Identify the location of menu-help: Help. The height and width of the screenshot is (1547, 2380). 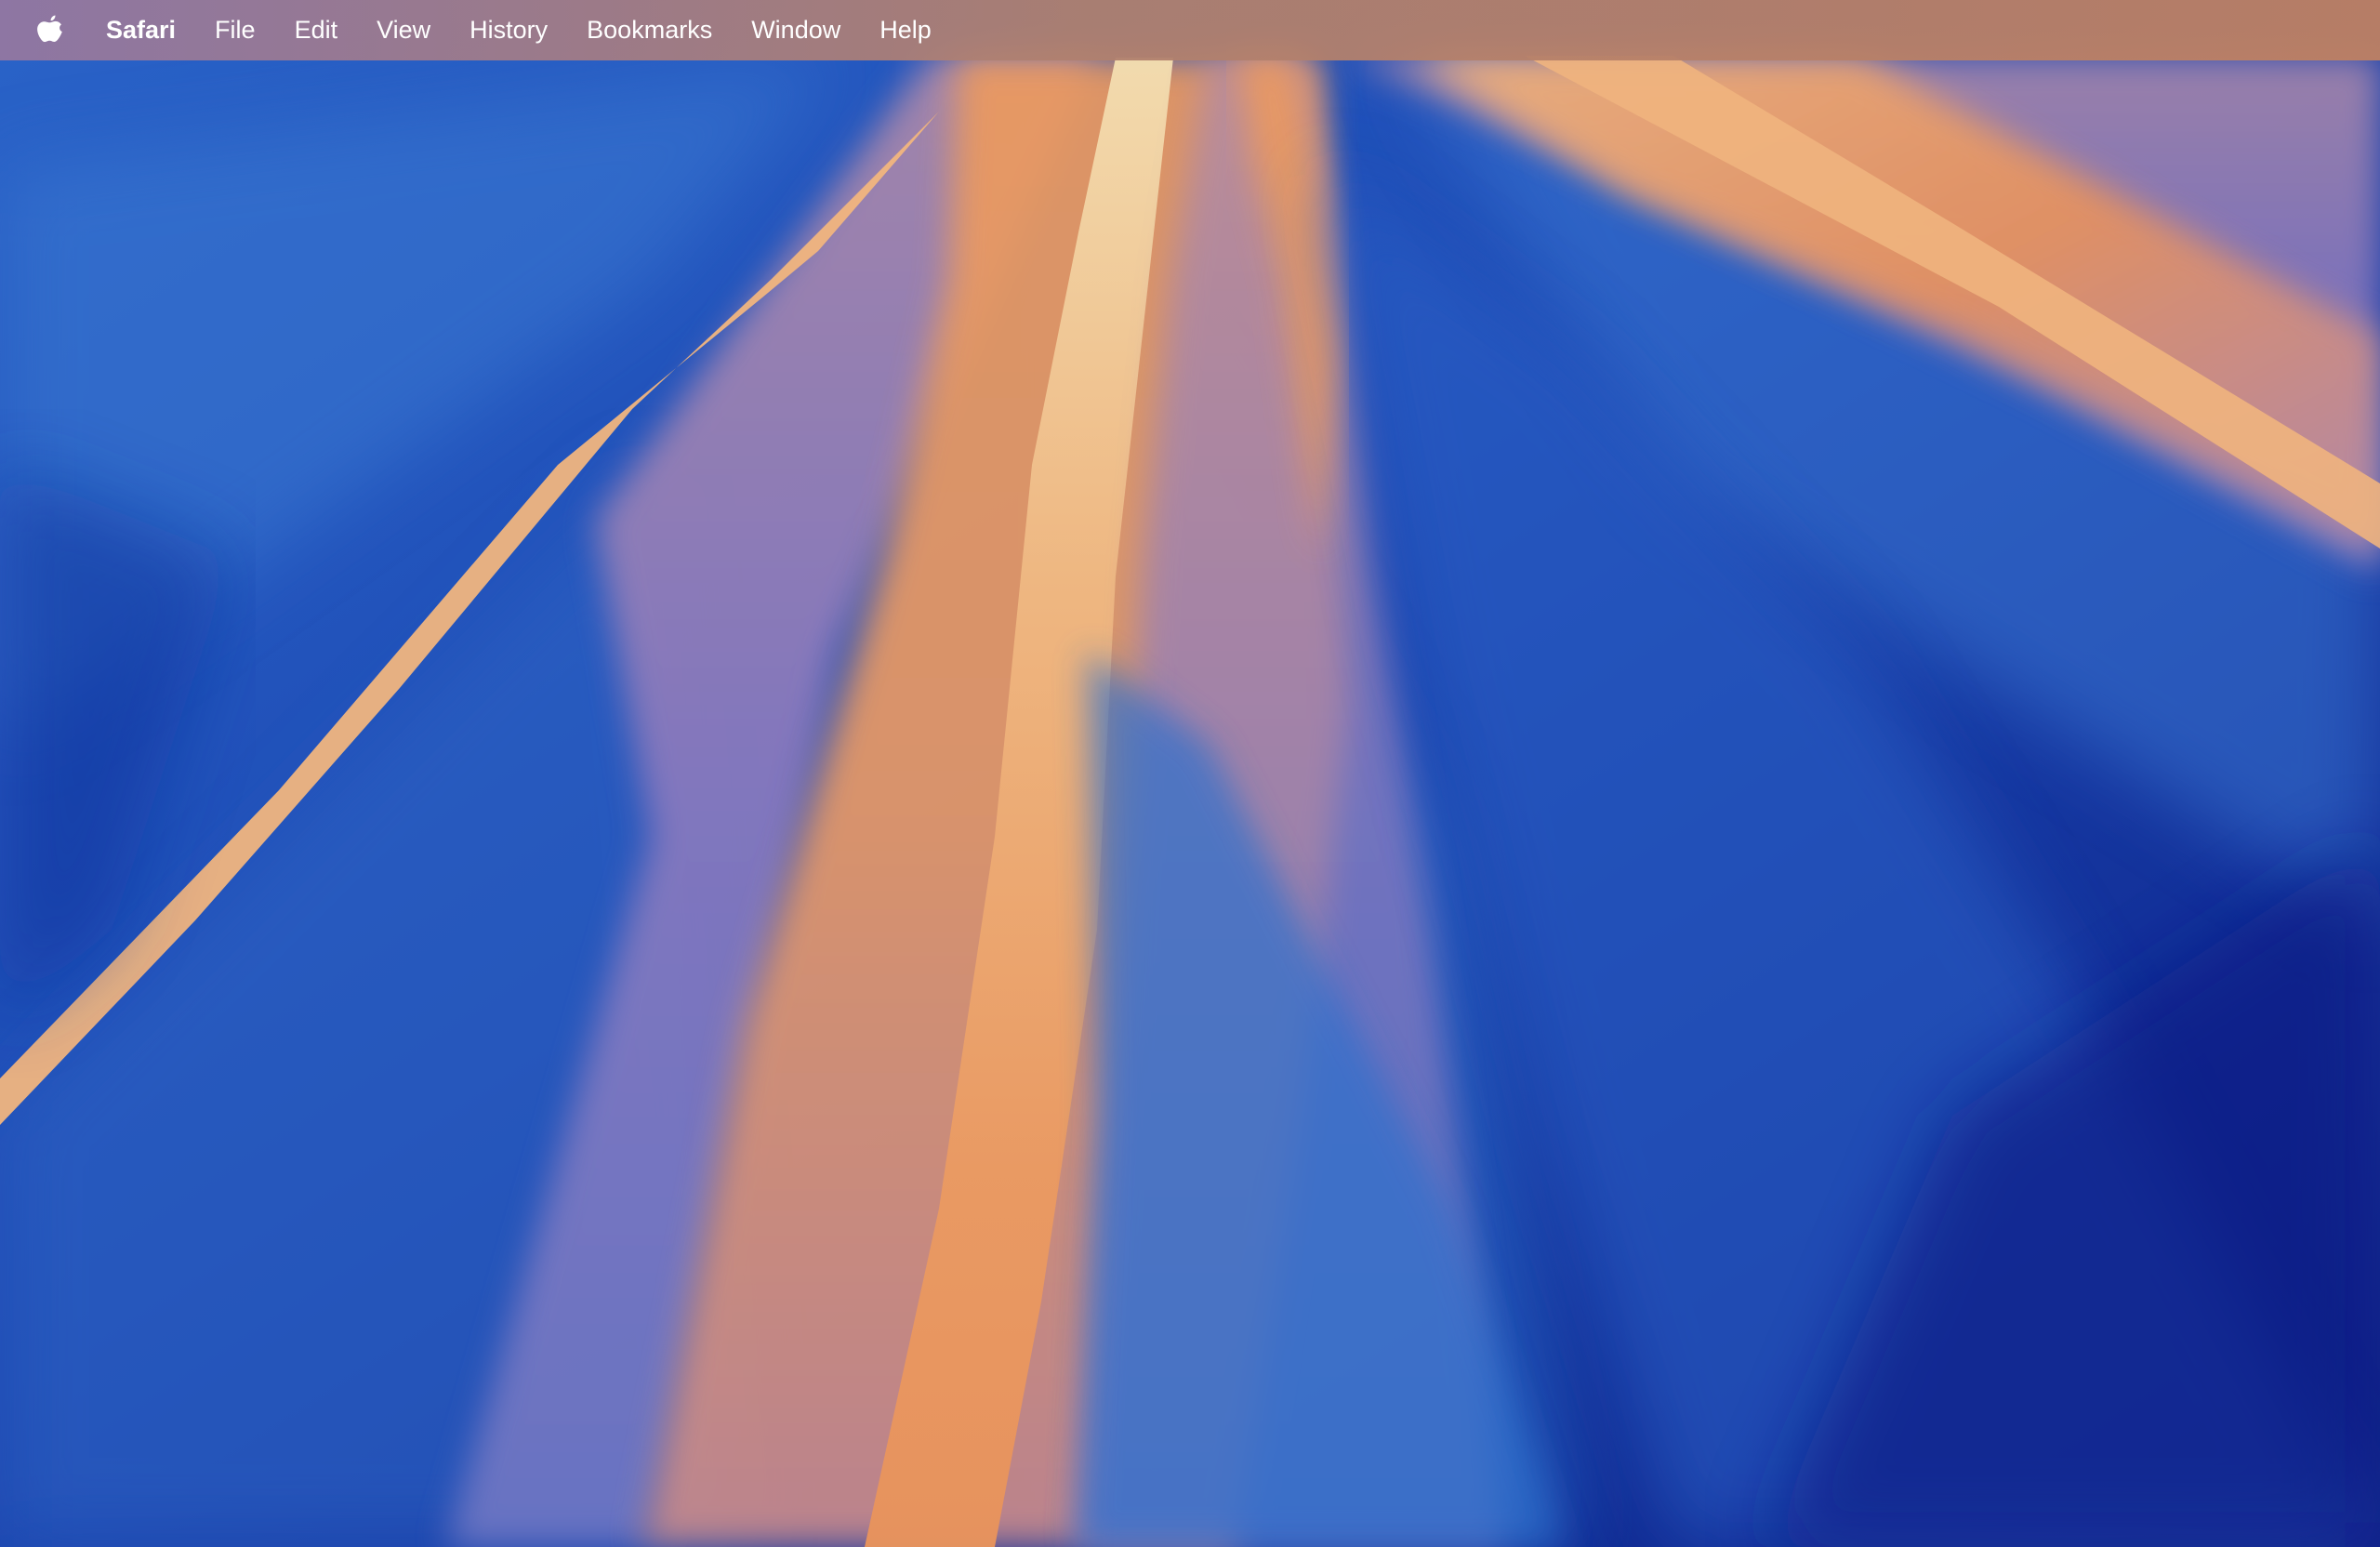
(905, 30).